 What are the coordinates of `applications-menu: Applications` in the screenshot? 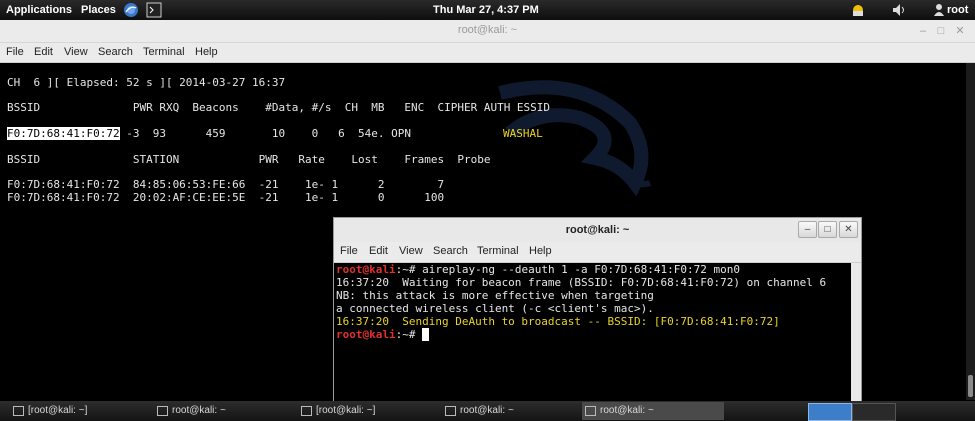 It's located at (39, 10).